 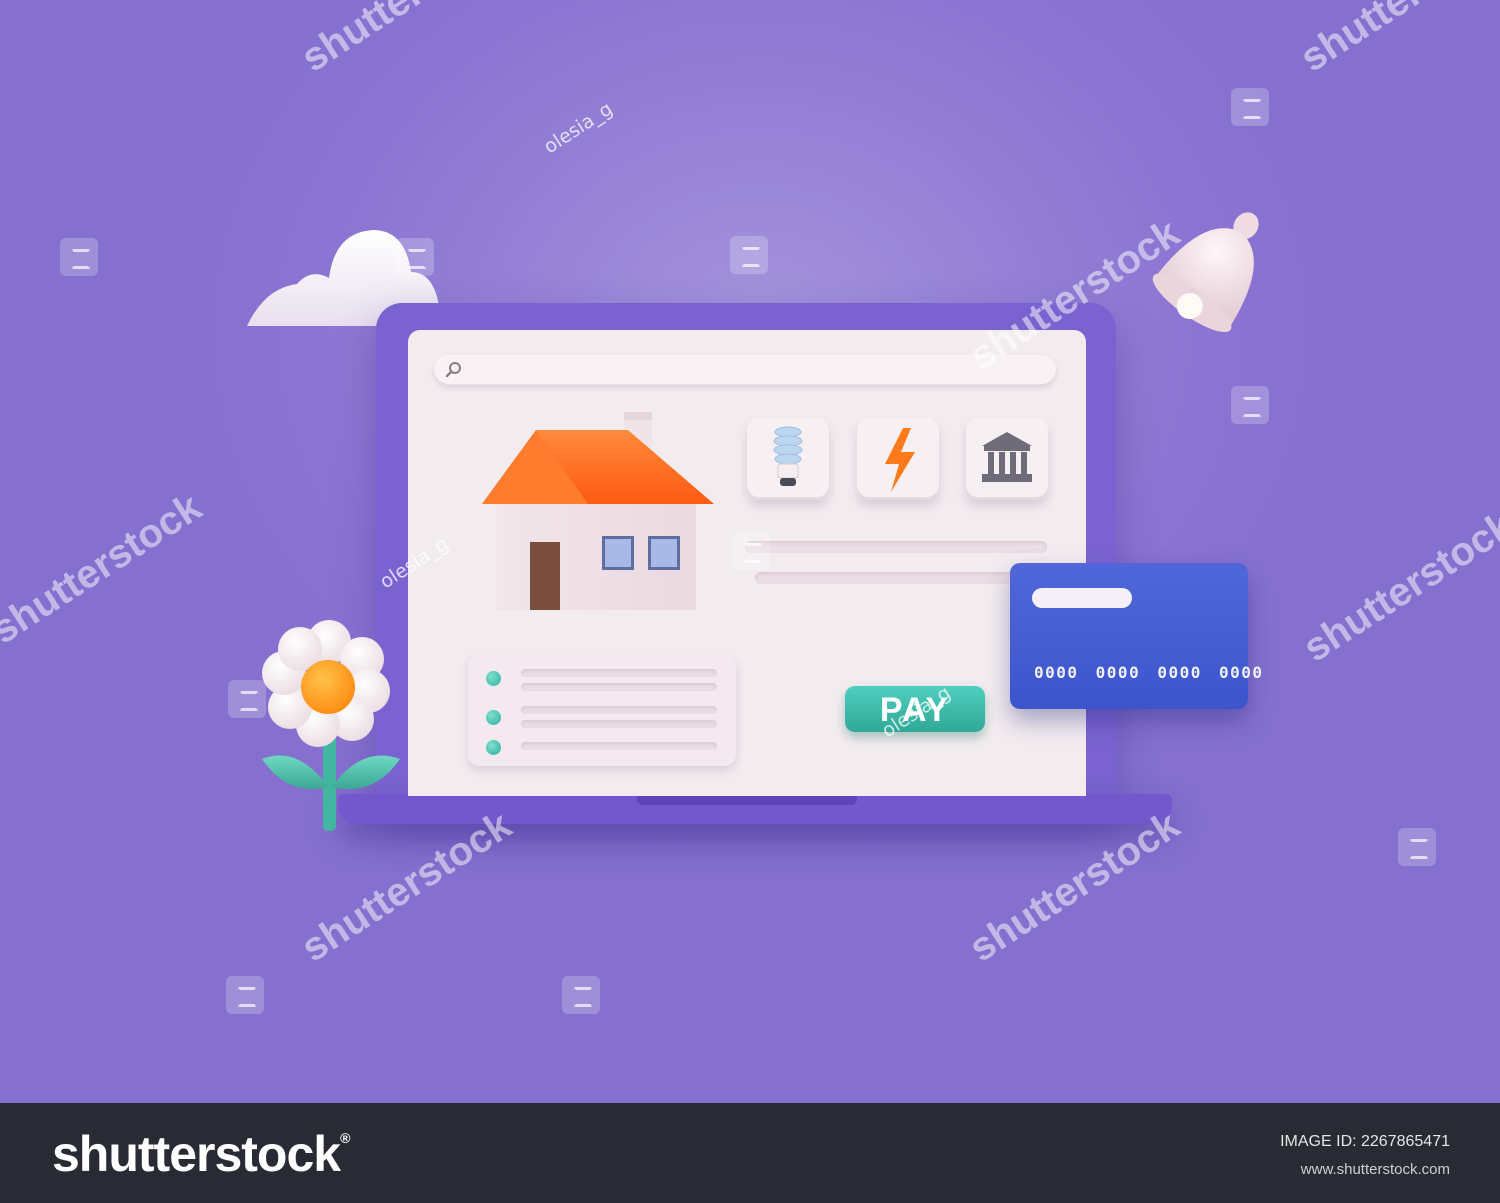 I want to click on card-strip, so click(x=1082, y=598).